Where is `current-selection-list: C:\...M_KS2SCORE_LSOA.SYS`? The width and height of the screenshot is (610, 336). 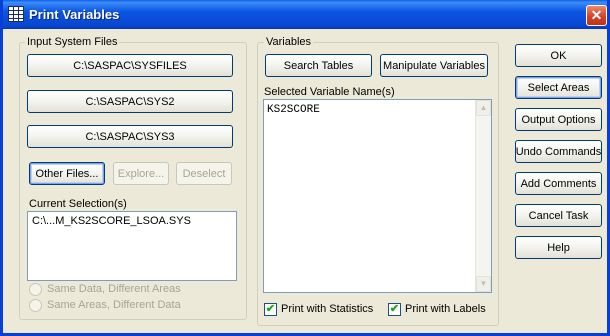
current-selection-list: C:\...M_KS2SCORE_LSOA.SYS is located at coordinates (132, 246).